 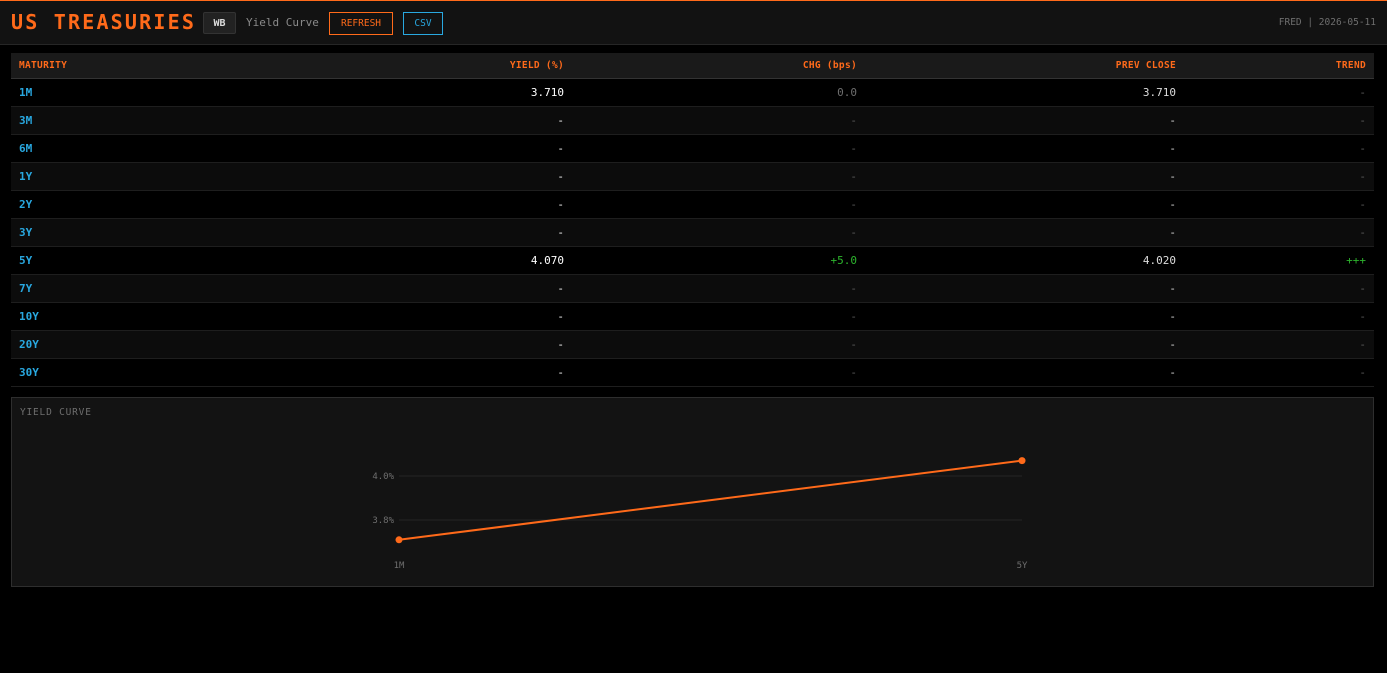 What do you see at coordinates (111, 92) in the screenshot?
I see `cell-maturity: 1M` at bounding box center [111, 92].